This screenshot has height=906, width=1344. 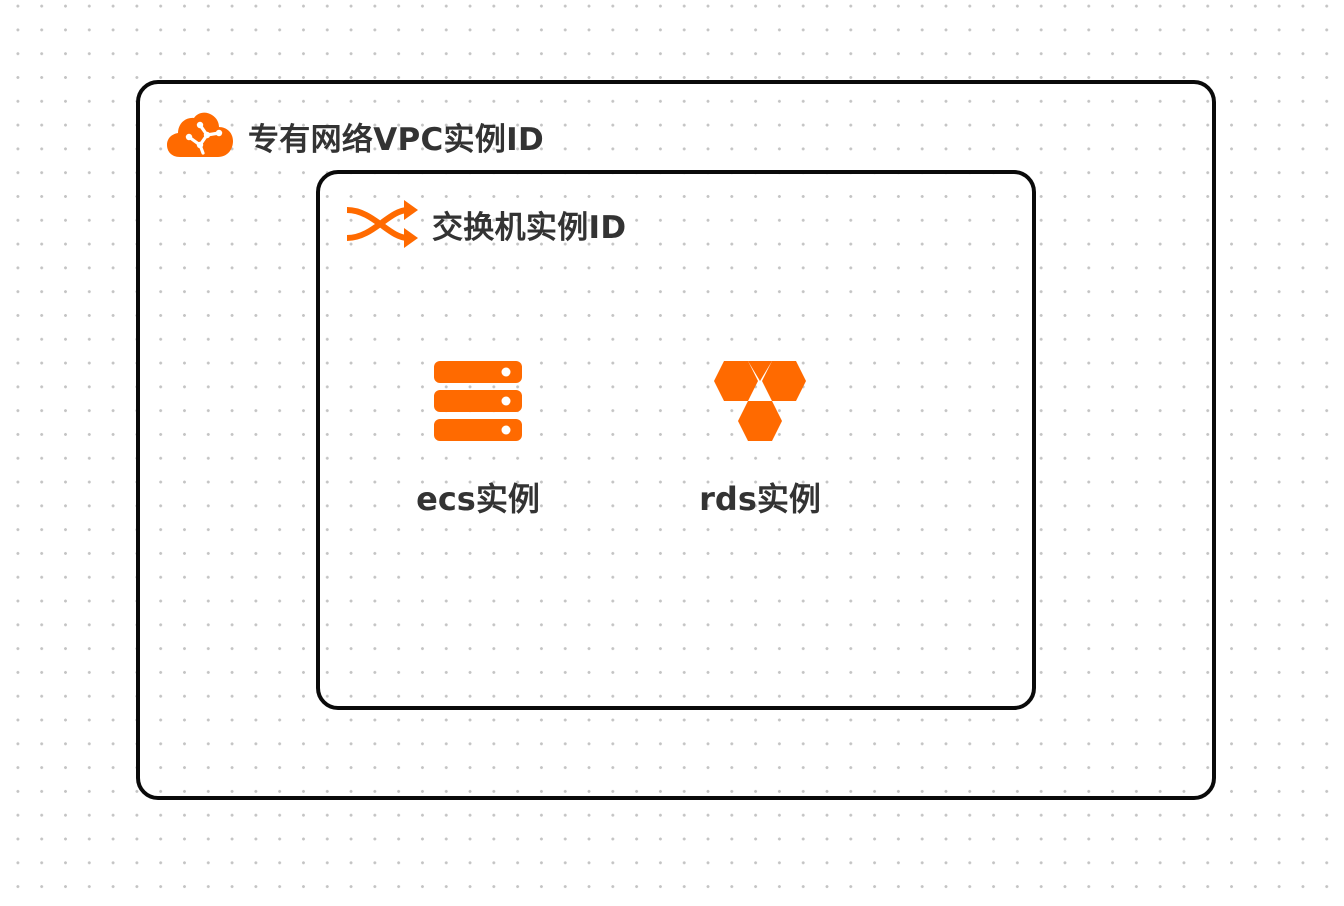 I want to click on vpc-label: 专有网络VPC实例ID, so click(x=396, y=139).